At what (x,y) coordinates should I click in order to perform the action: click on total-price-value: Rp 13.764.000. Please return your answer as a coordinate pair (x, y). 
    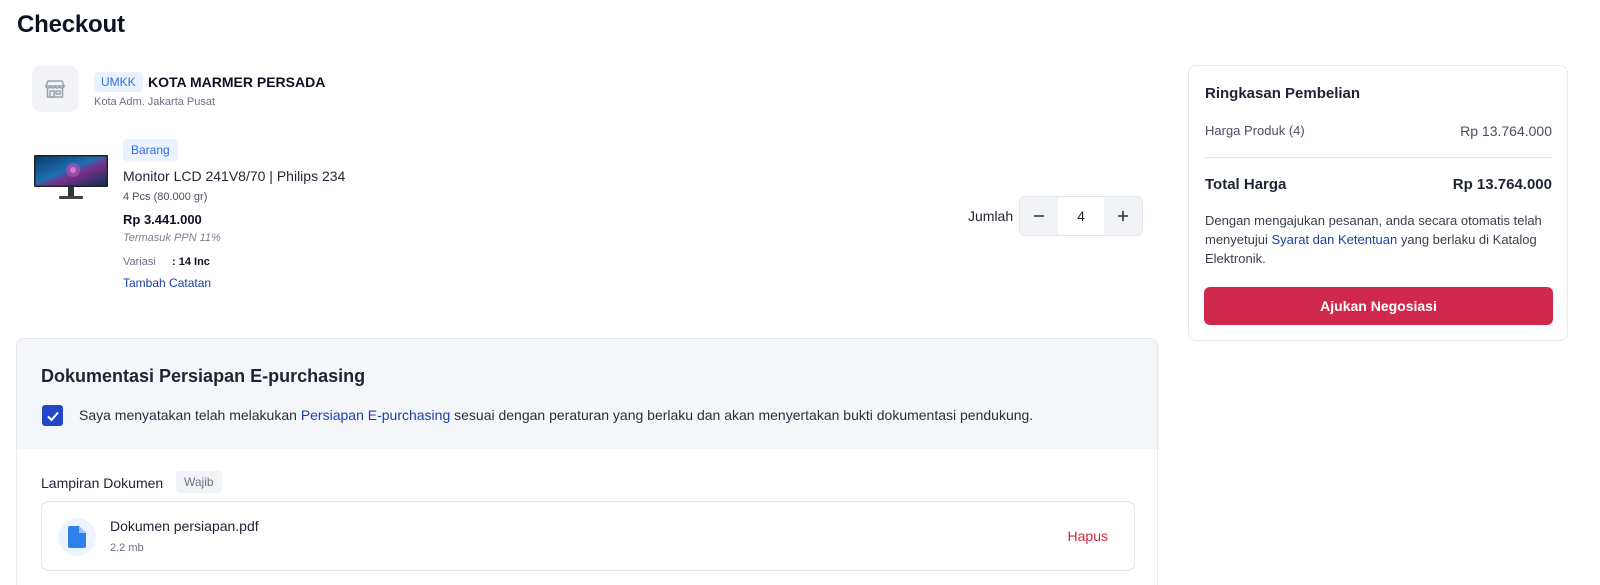
    Looking at the image, I should click on (1502, 184).